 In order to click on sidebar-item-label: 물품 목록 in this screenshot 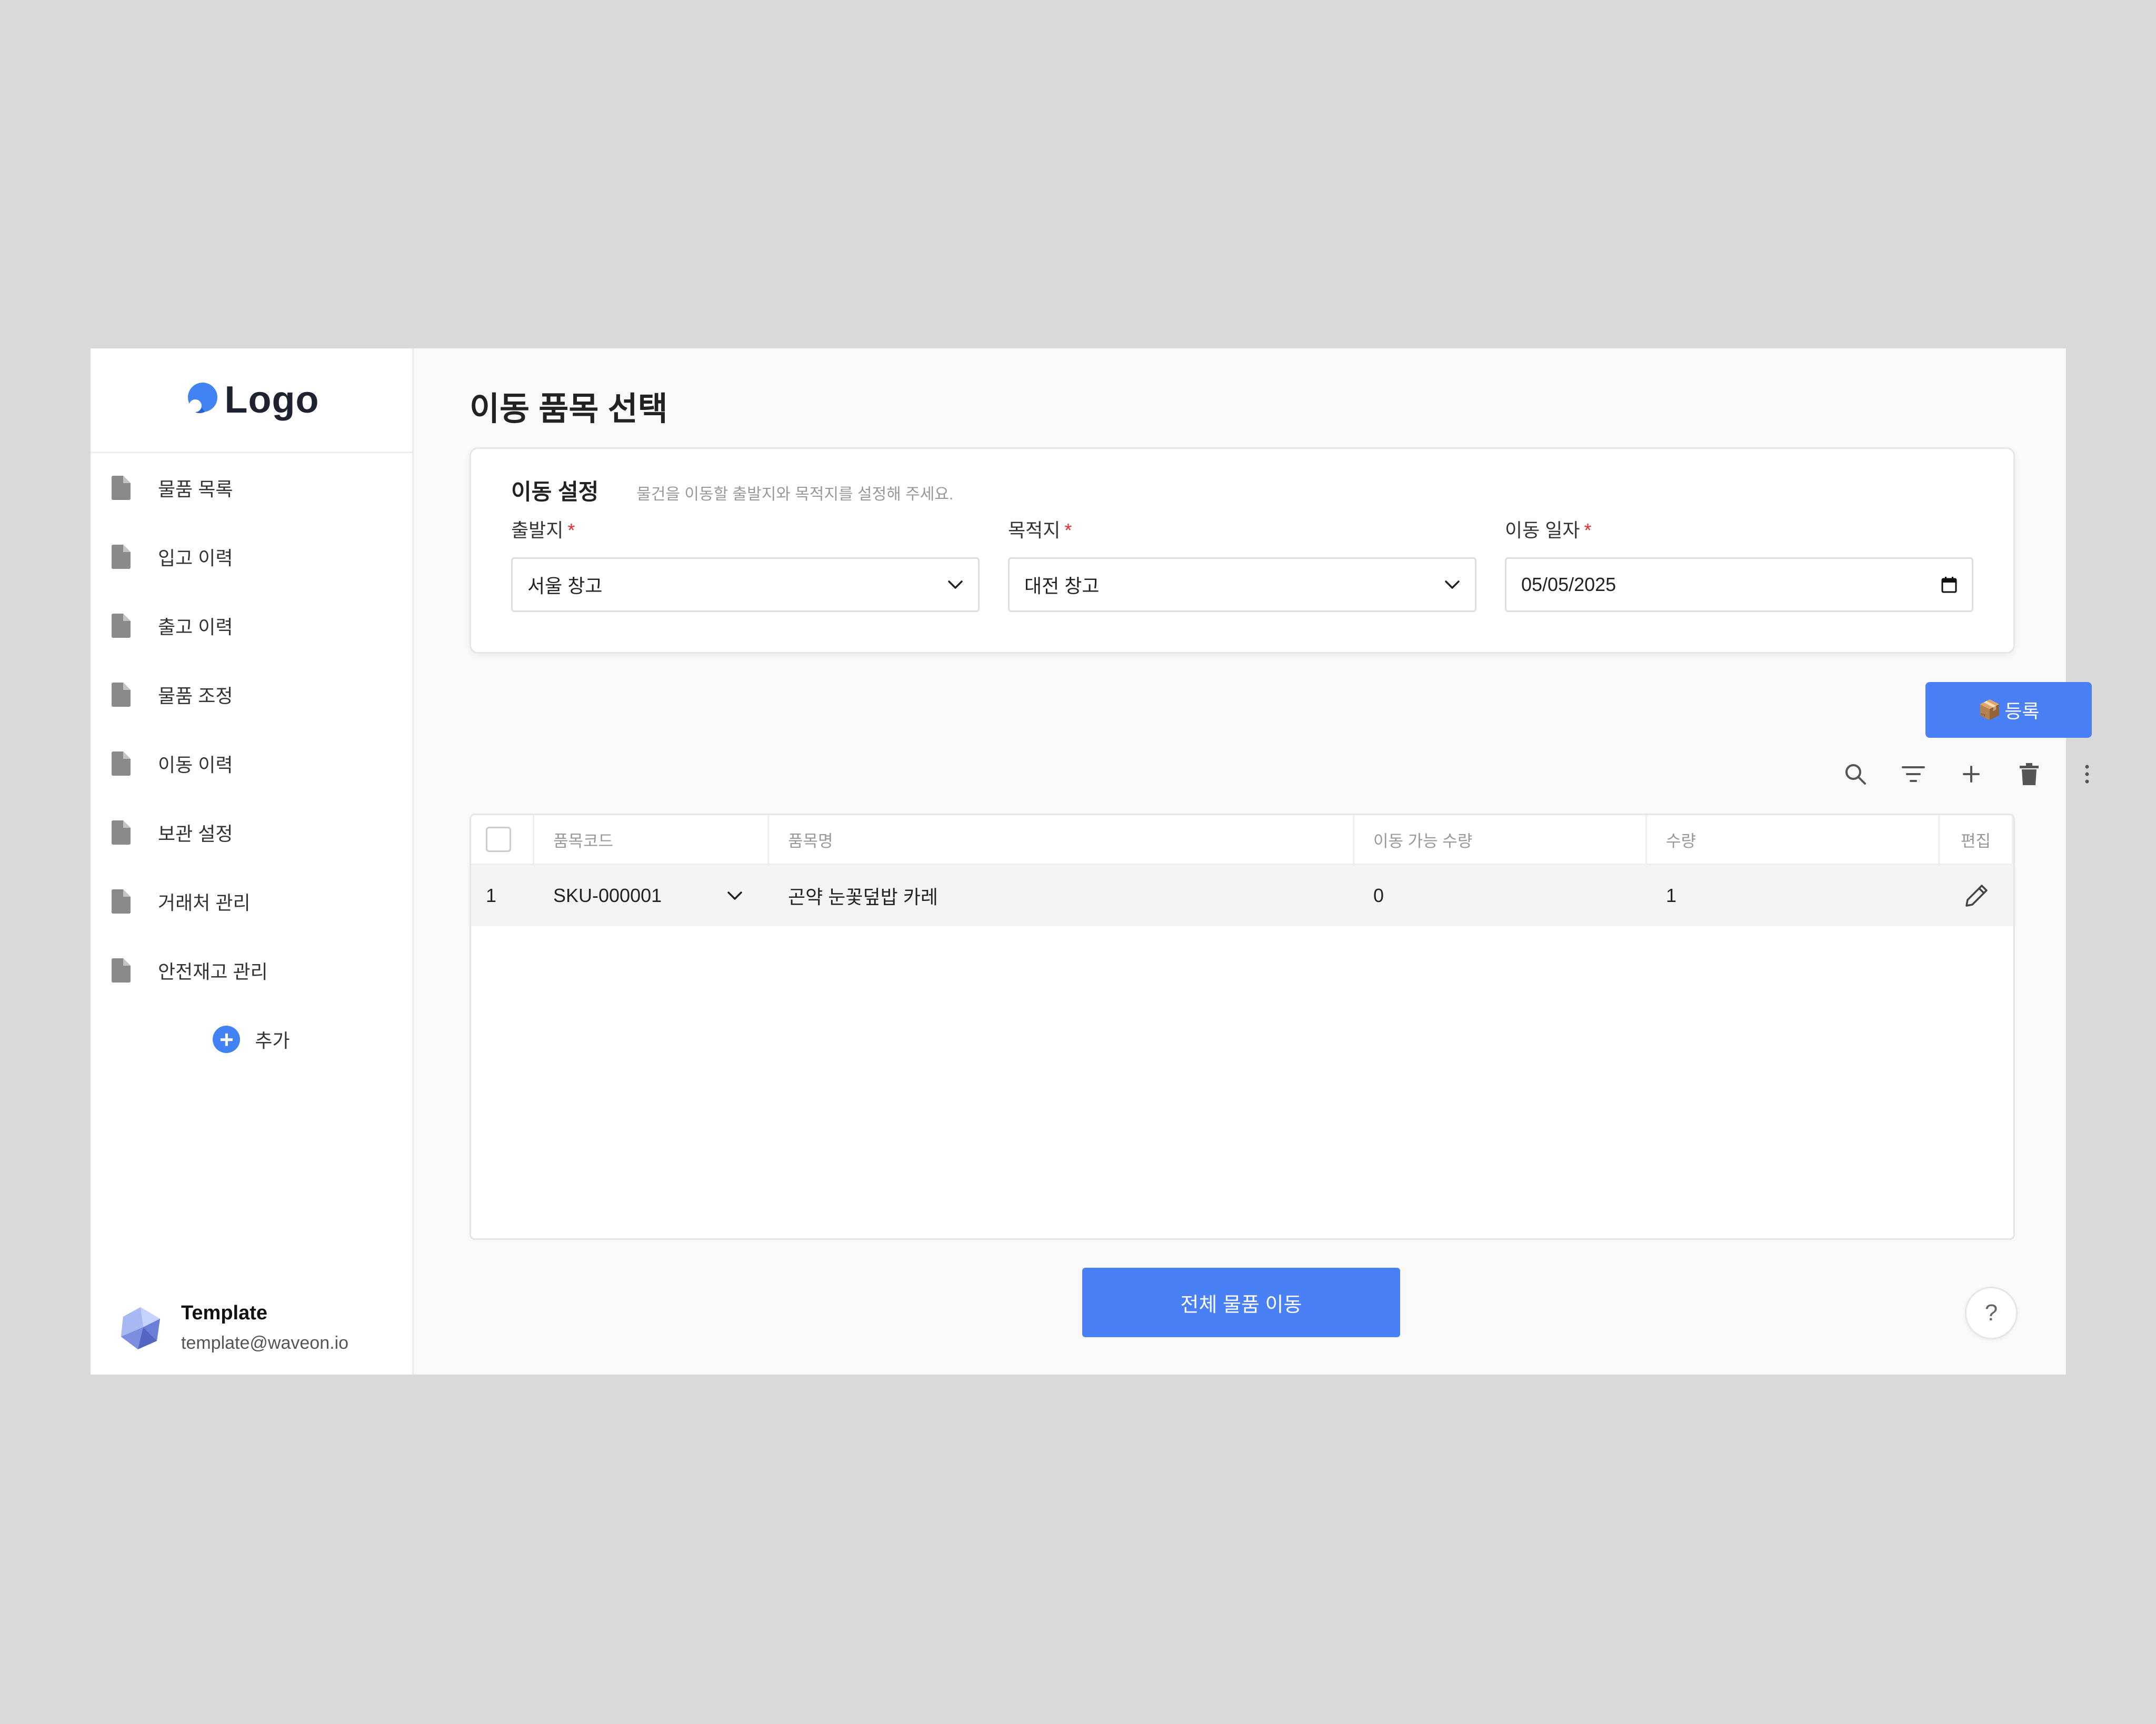, I will do `click(195, 489)`.